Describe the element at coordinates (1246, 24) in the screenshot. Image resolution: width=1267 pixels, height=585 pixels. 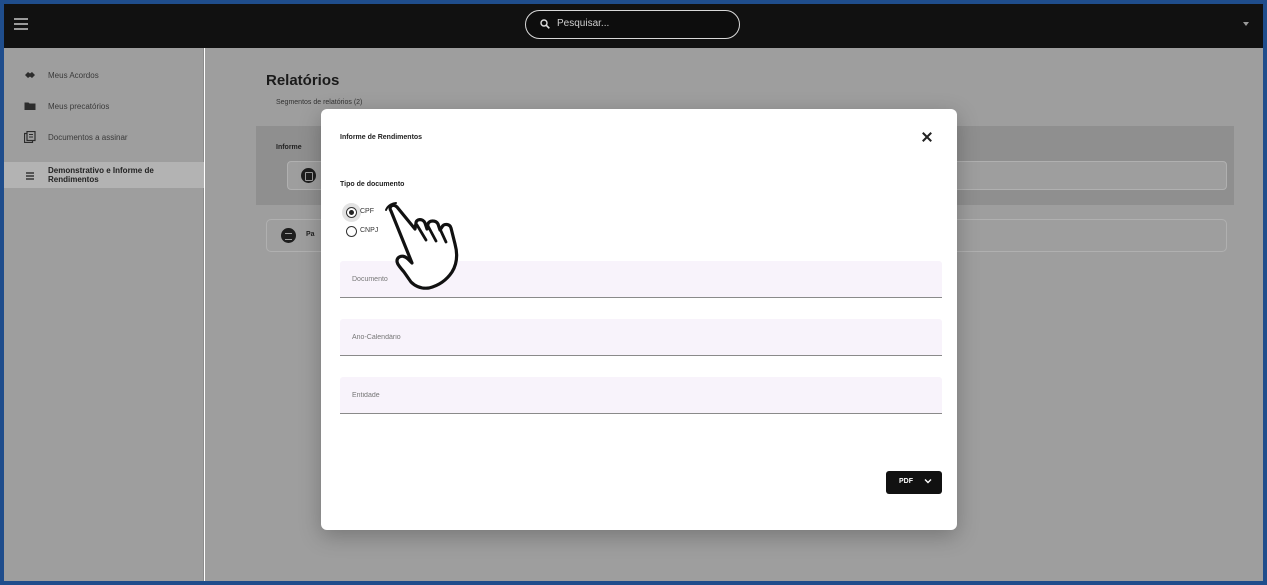
I see `user-menu-caret-icon` at that location.